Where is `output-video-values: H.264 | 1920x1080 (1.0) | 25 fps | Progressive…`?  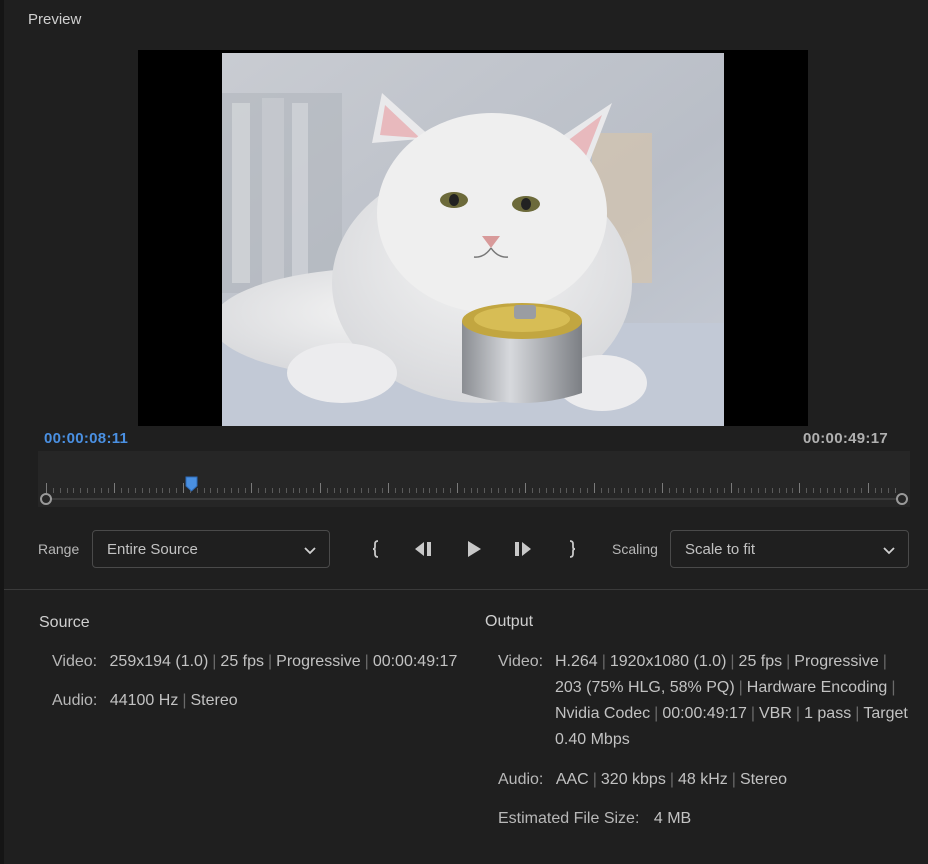 output-video-values: H.264 | 1920x1080 (1.0) | 25 fps | Progressive… is located at coordinates (735, 701).